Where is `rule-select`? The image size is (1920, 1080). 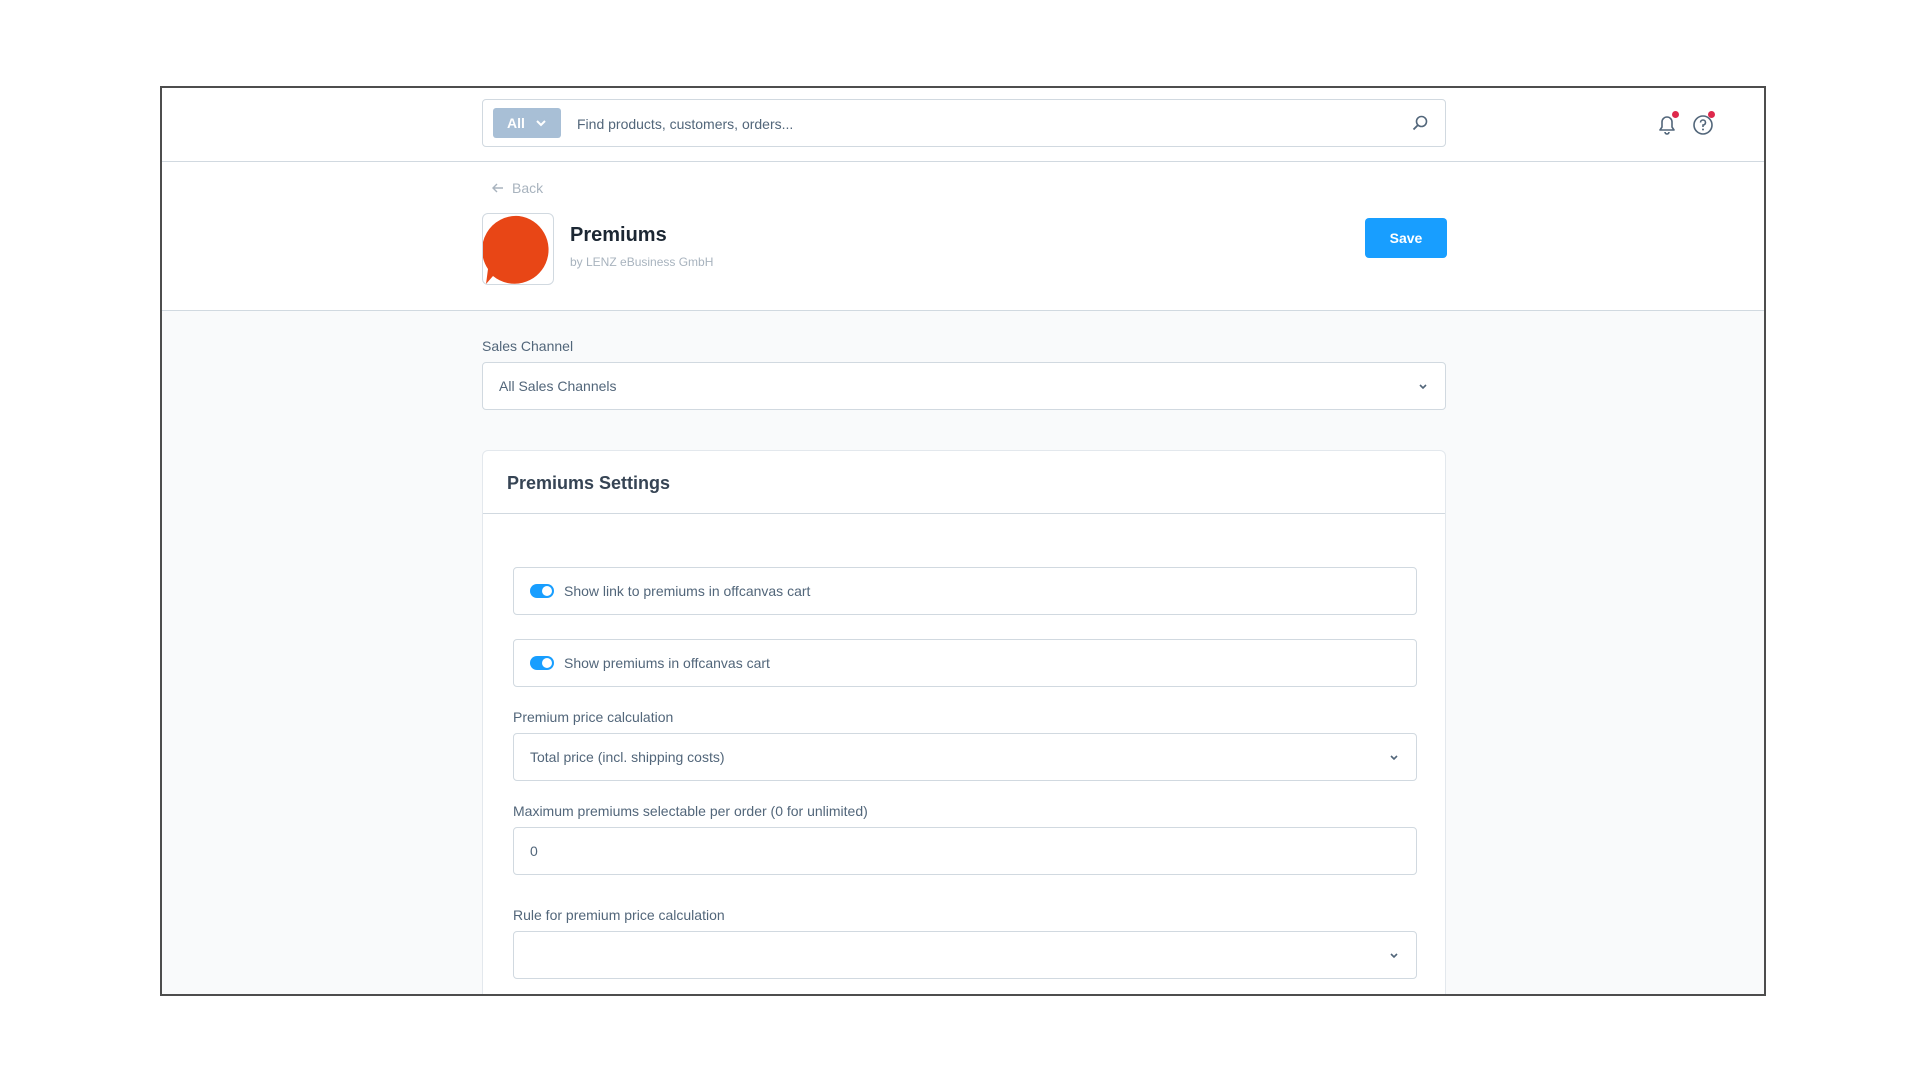
rule-select is located at coordinates (965, 955).